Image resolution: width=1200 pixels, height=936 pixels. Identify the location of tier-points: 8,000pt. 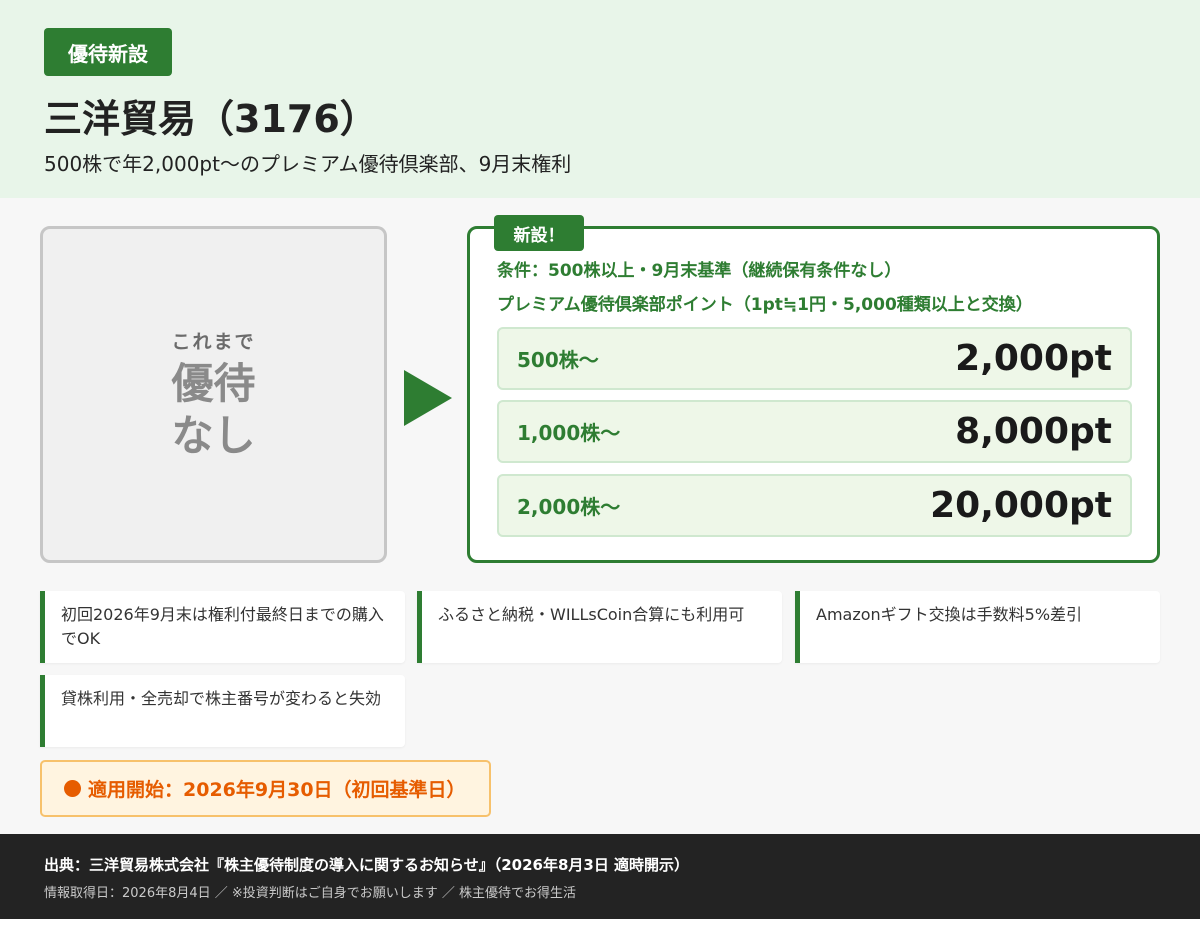
(1033, 431).